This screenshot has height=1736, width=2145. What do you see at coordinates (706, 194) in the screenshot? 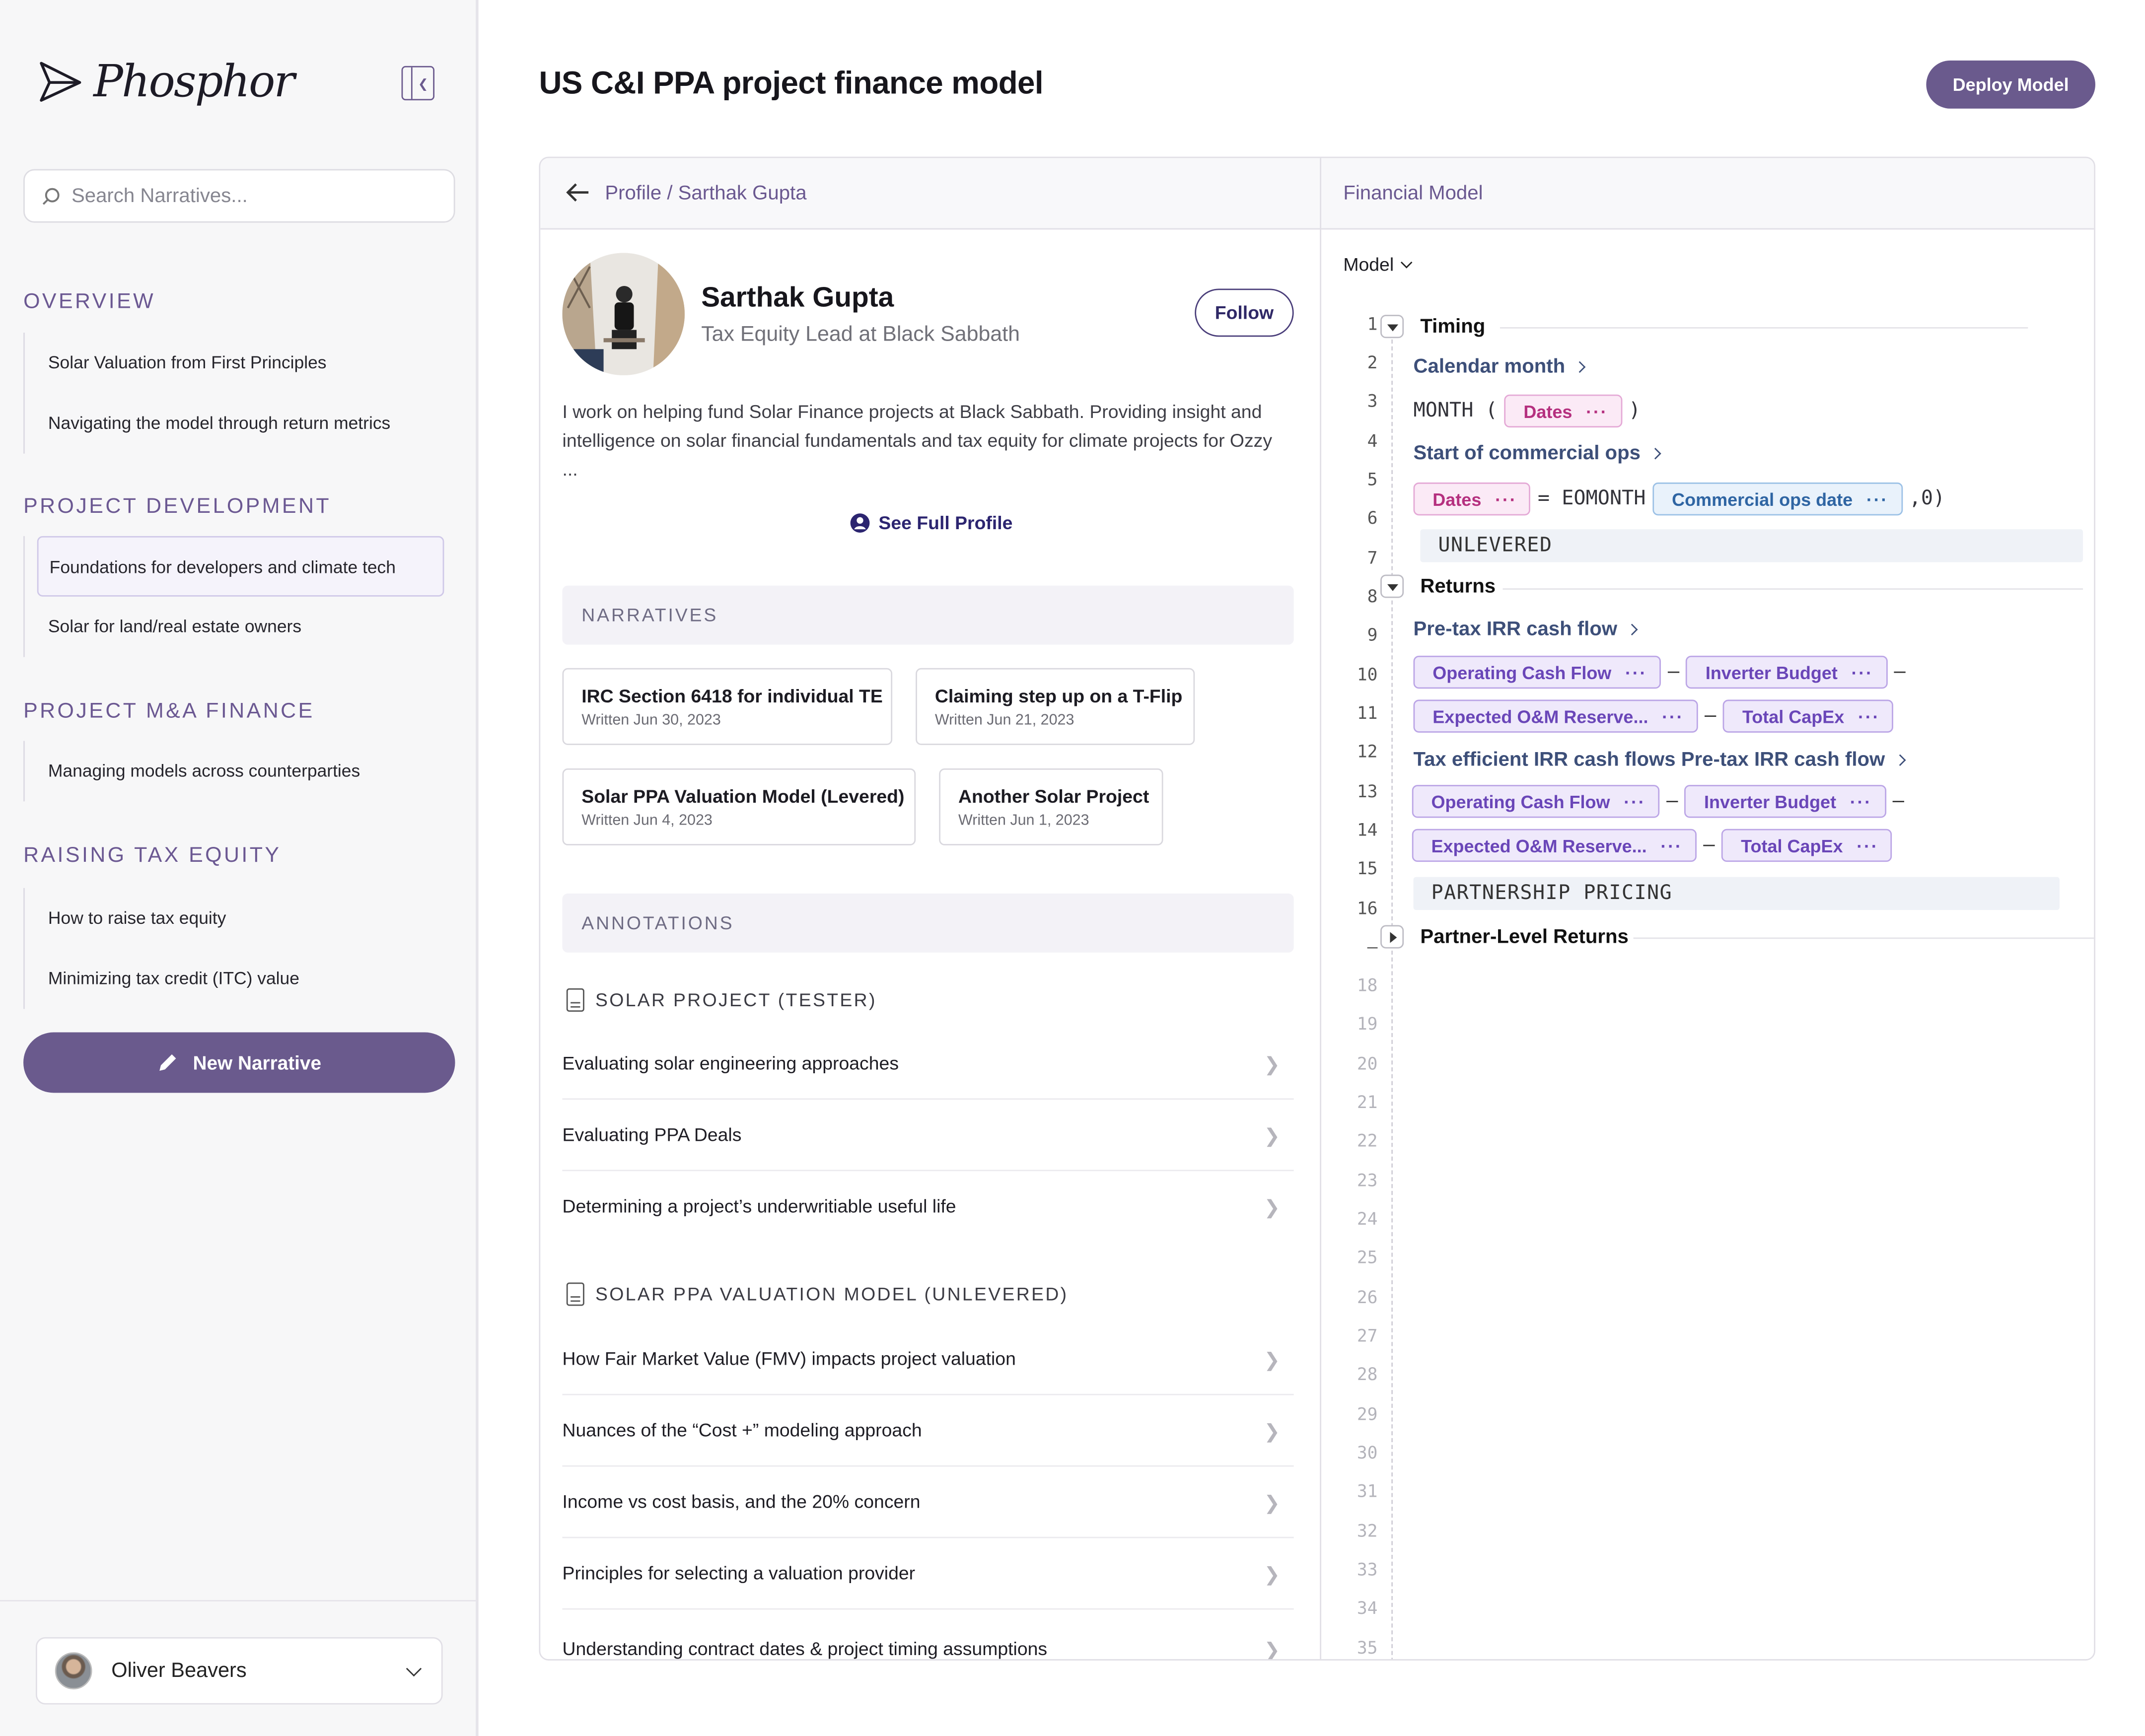
I see `breadcrumb: Profile / Sarthak Gupta` at bounding box center [706, 194].